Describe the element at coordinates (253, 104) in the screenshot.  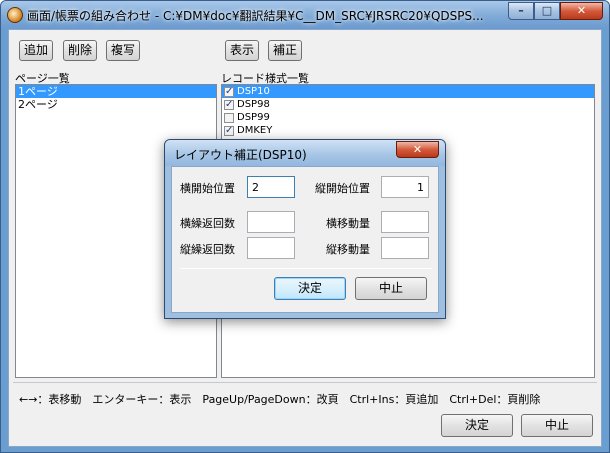
I see `record-item-label: DSP98` at that location.